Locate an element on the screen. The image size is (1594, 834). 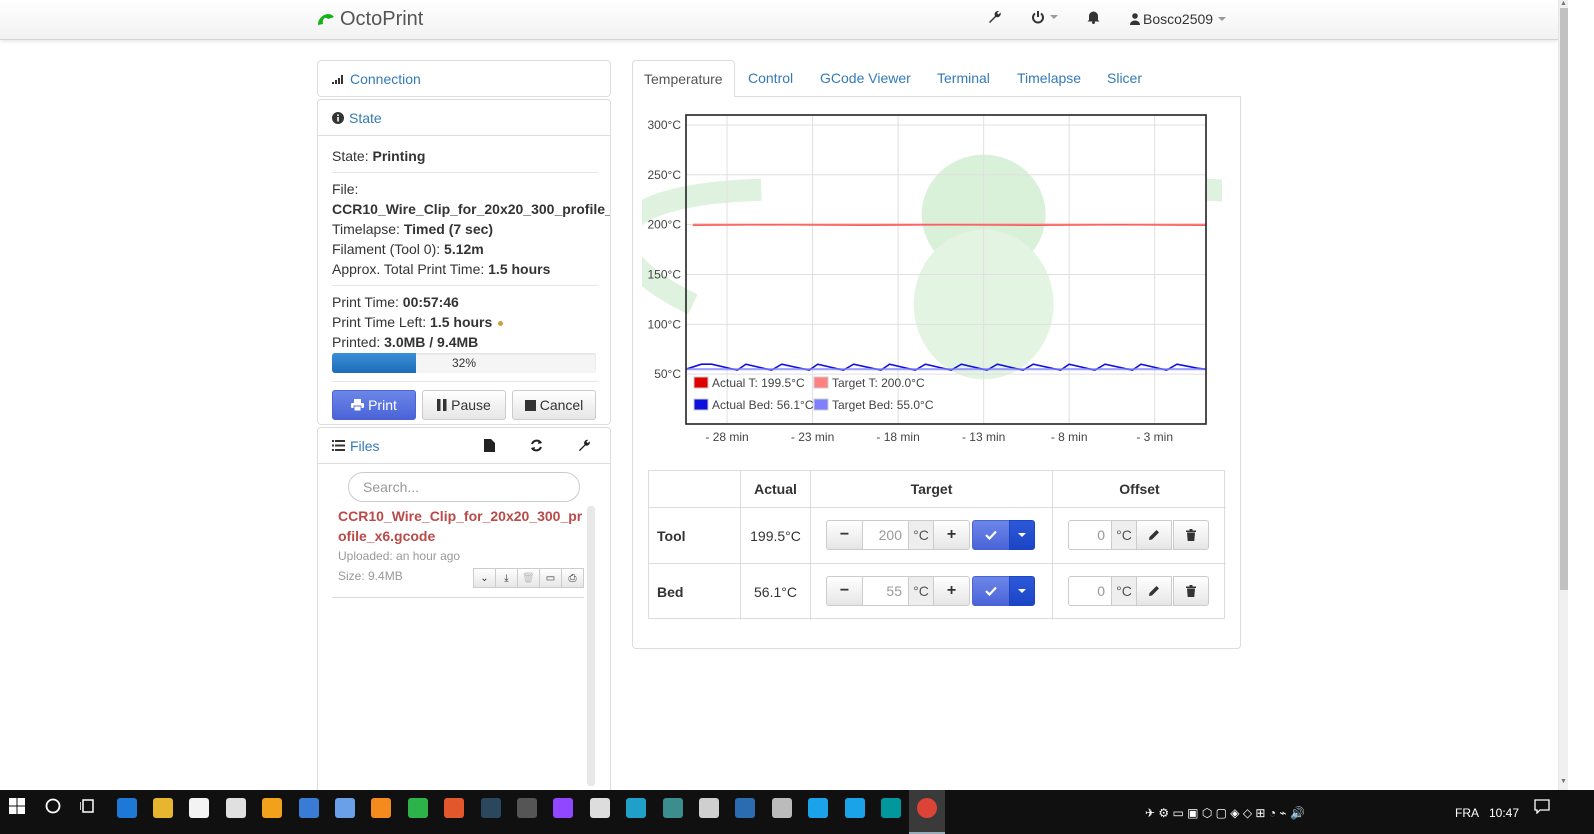
tool-target-dropdown is located at coordinates (1022, 535).